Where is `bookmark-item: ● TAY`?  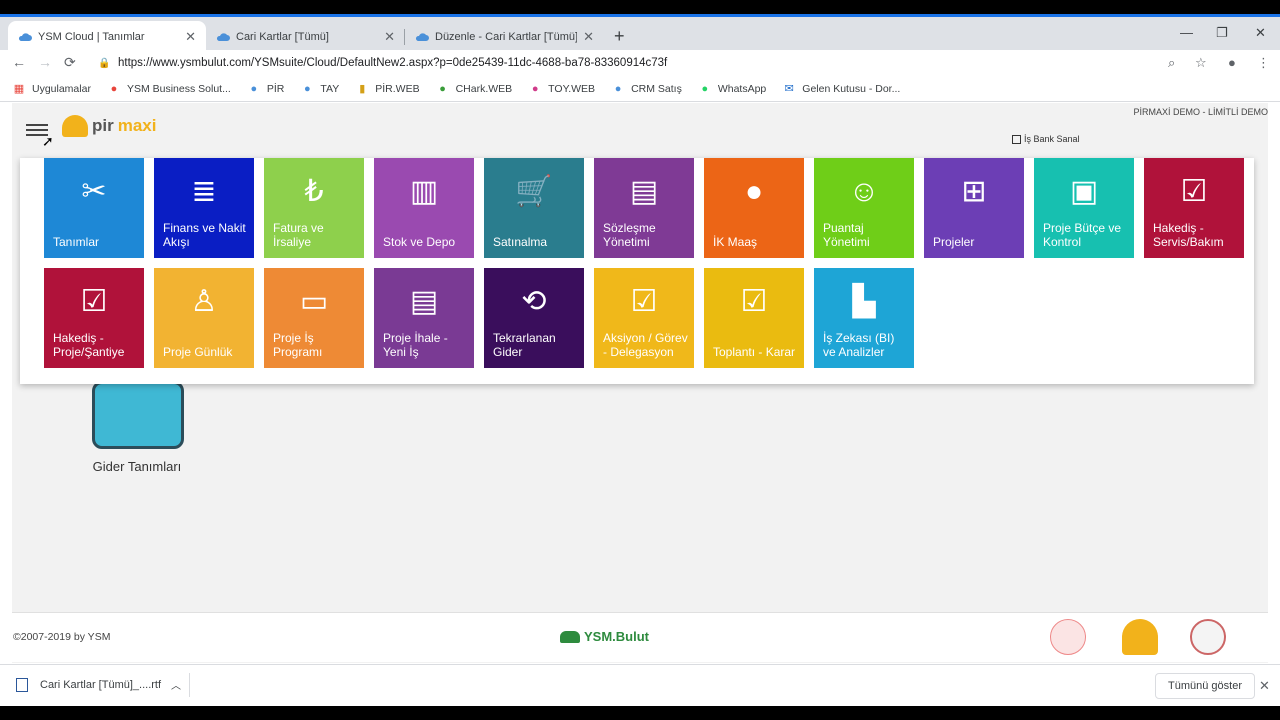 bookmark-item: ● TAY is located at coordinates (319, 89).